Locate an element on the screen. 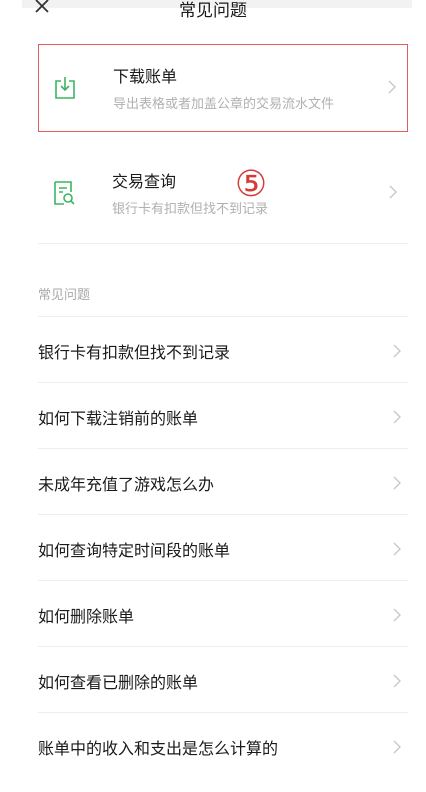 The height and width of the screenshot is (792, 426). faq-item-label: 银行卡有扣款但找不到记录 is located at coordinates (134, 352).